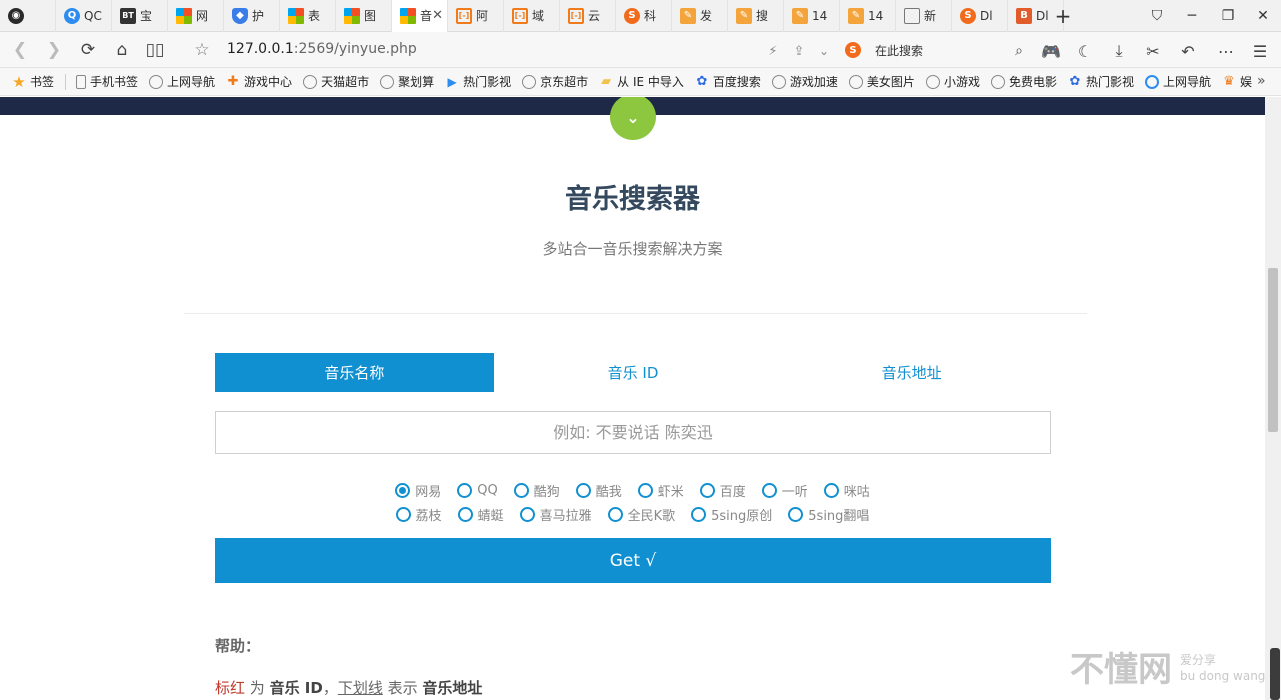 This screenshot has height=700, width=1281. Describe the element at coordinates (828, 514) in the screenshot. I see `site-radio: 5sing翻唱` at that location.